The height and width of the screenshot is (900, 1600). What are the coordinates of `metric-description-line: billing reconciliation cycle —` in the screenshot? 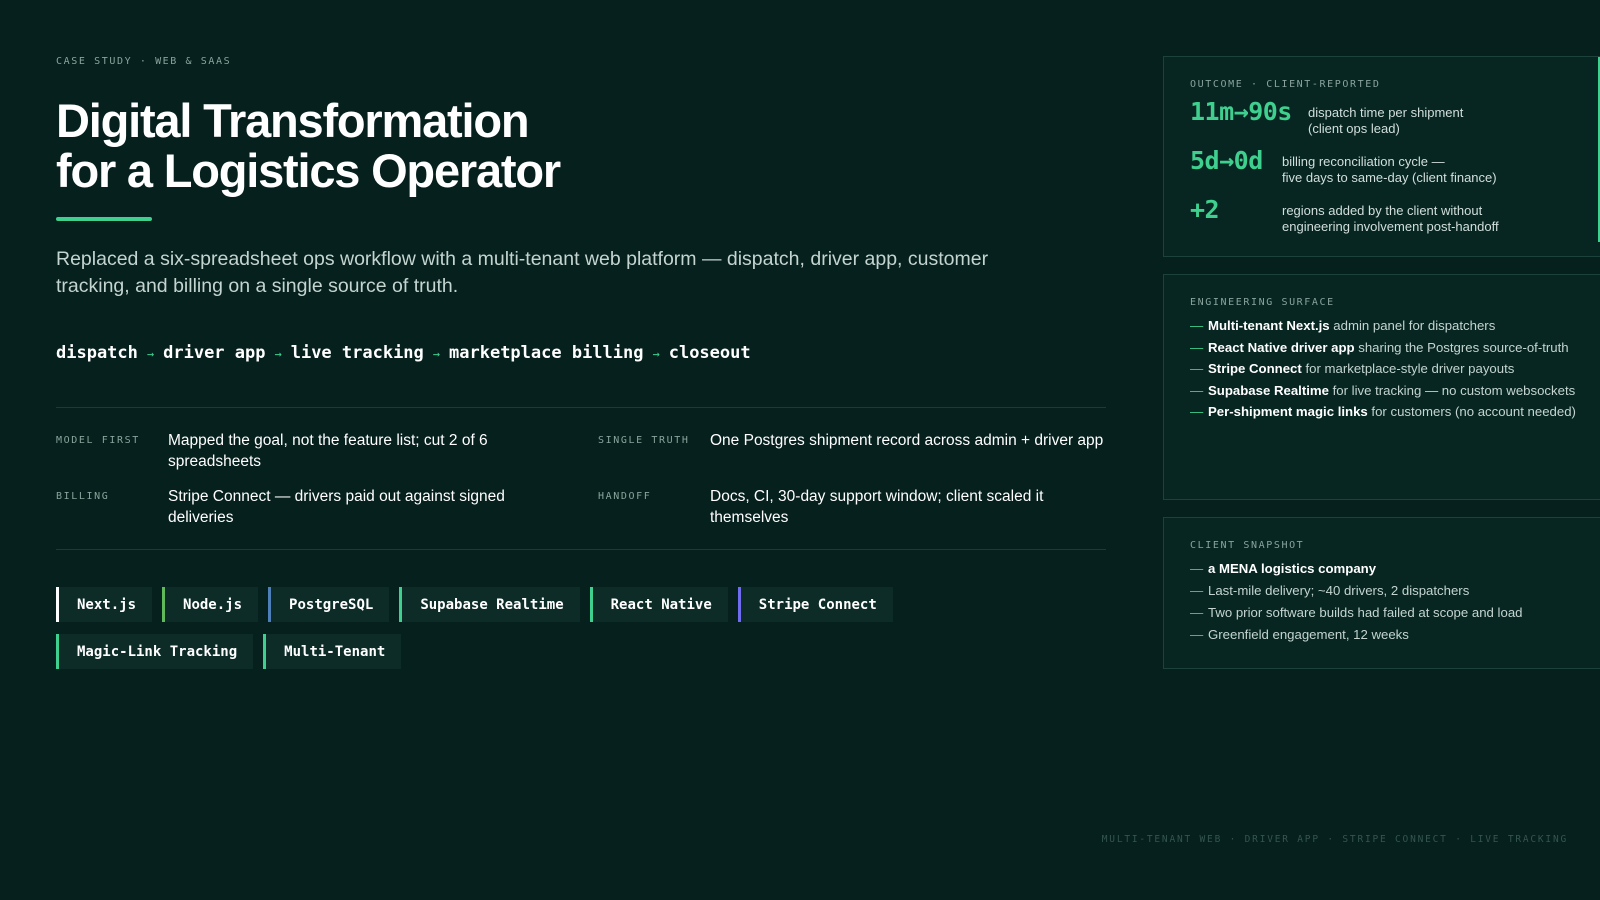 It's located at (1363, 161).